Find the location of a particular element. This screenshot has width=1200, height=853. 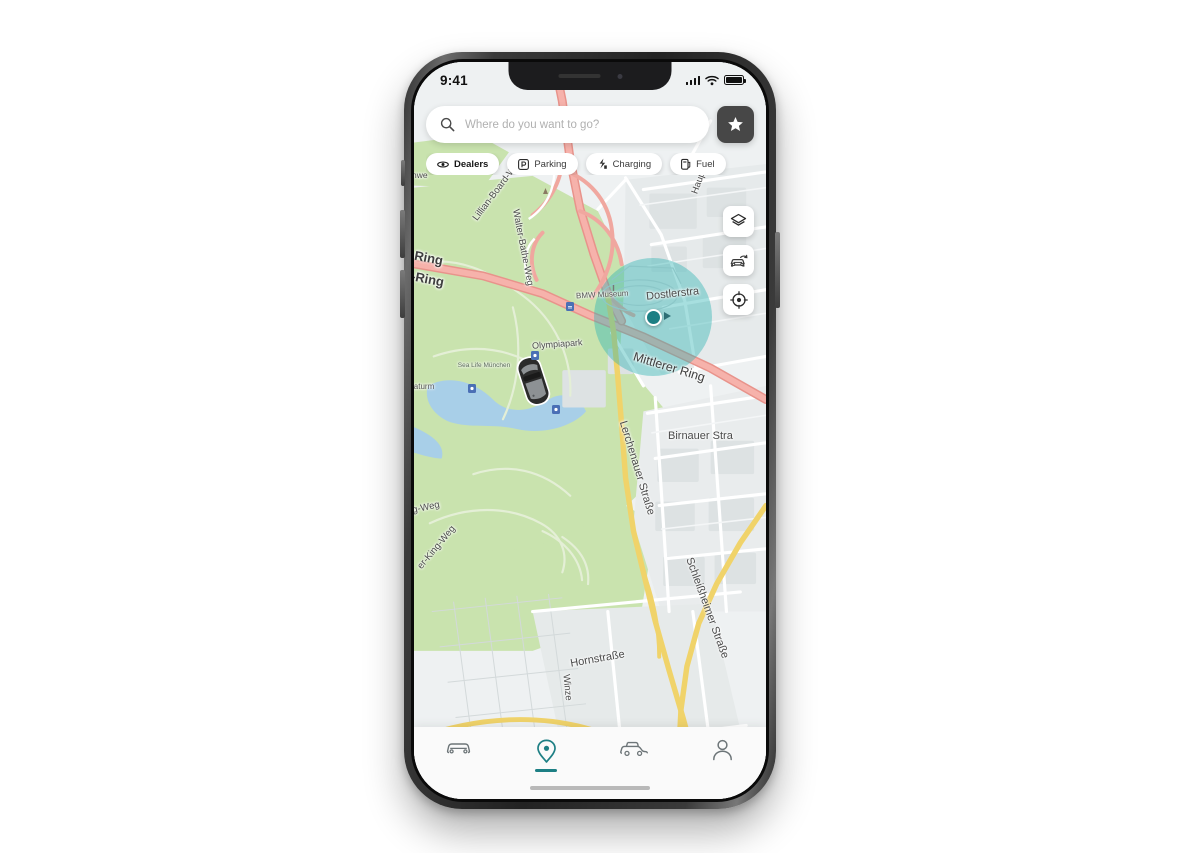

status-icons is located at coordinates (715, 80).